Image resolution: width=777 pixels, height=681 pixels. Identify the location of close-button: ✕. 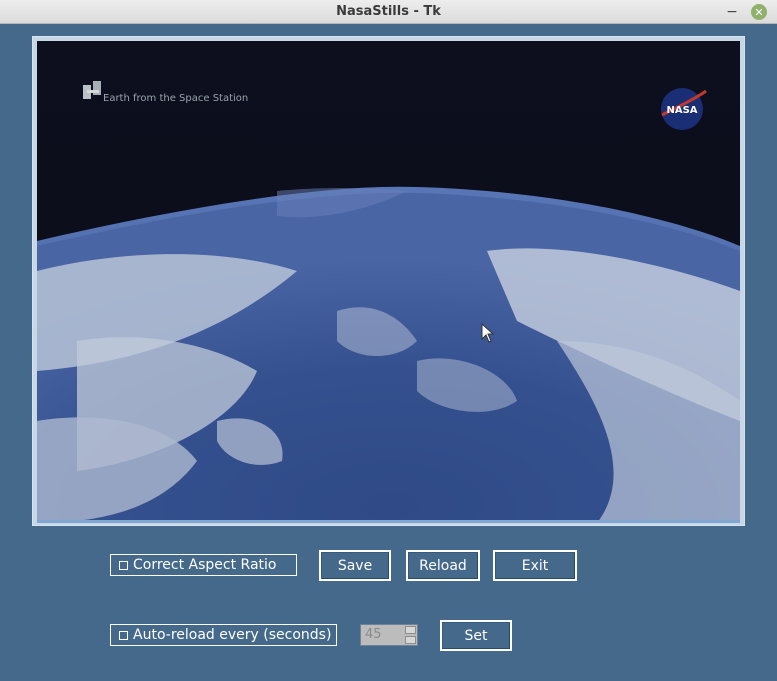
(759, 12).